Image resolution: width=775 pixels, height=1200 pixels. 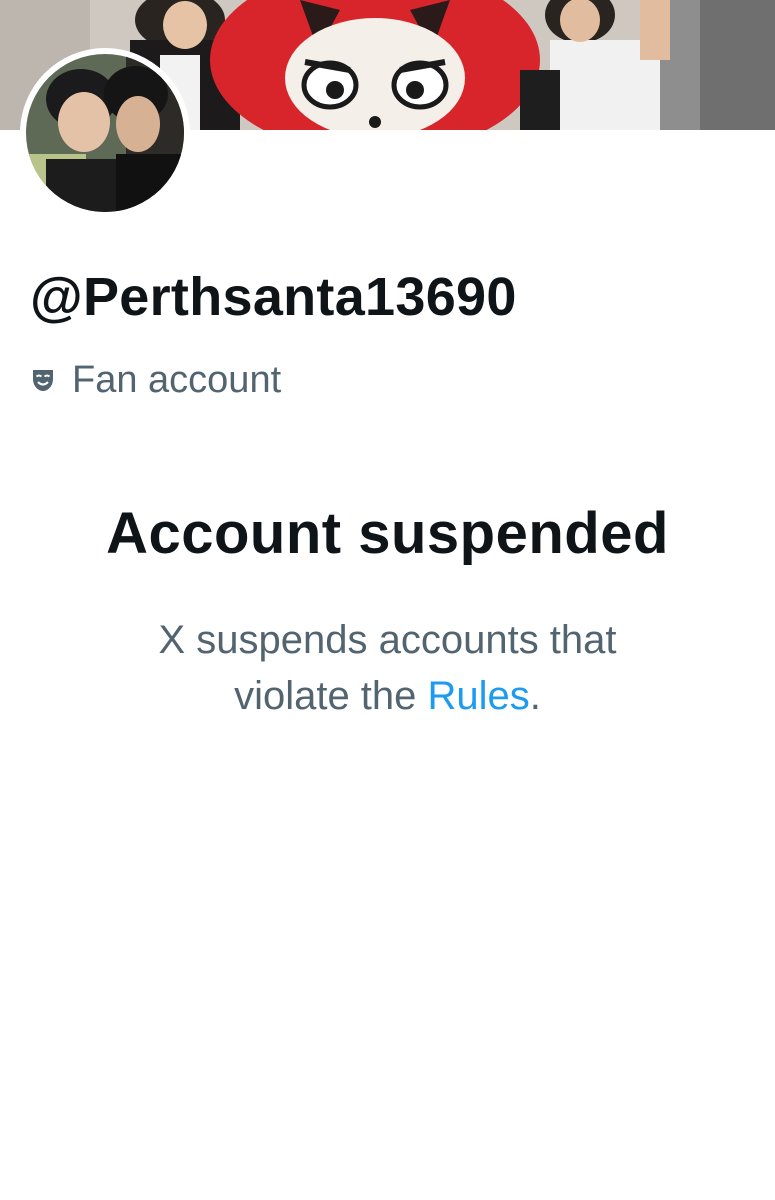 I want to click on suspension-message-prefix: violate the, so click(x=331, y=696).